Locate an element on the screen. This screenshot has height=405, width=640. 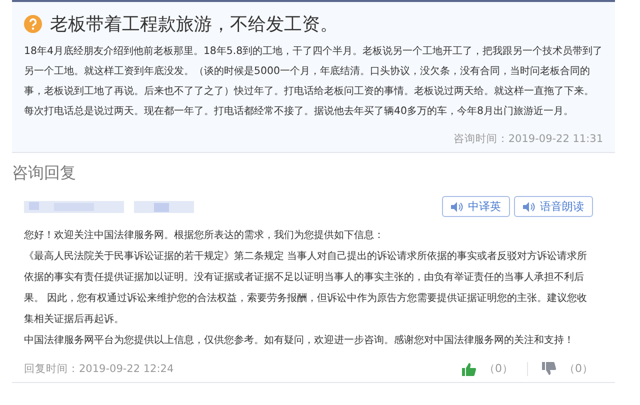
reply-text: 中国法律服务网平台为您提供以上信息，仅供您参考。如有疑问，欢迎进一步咨询。感谢您对中国法律服务网的关注和支持！ is located at coordinates (299, 341).